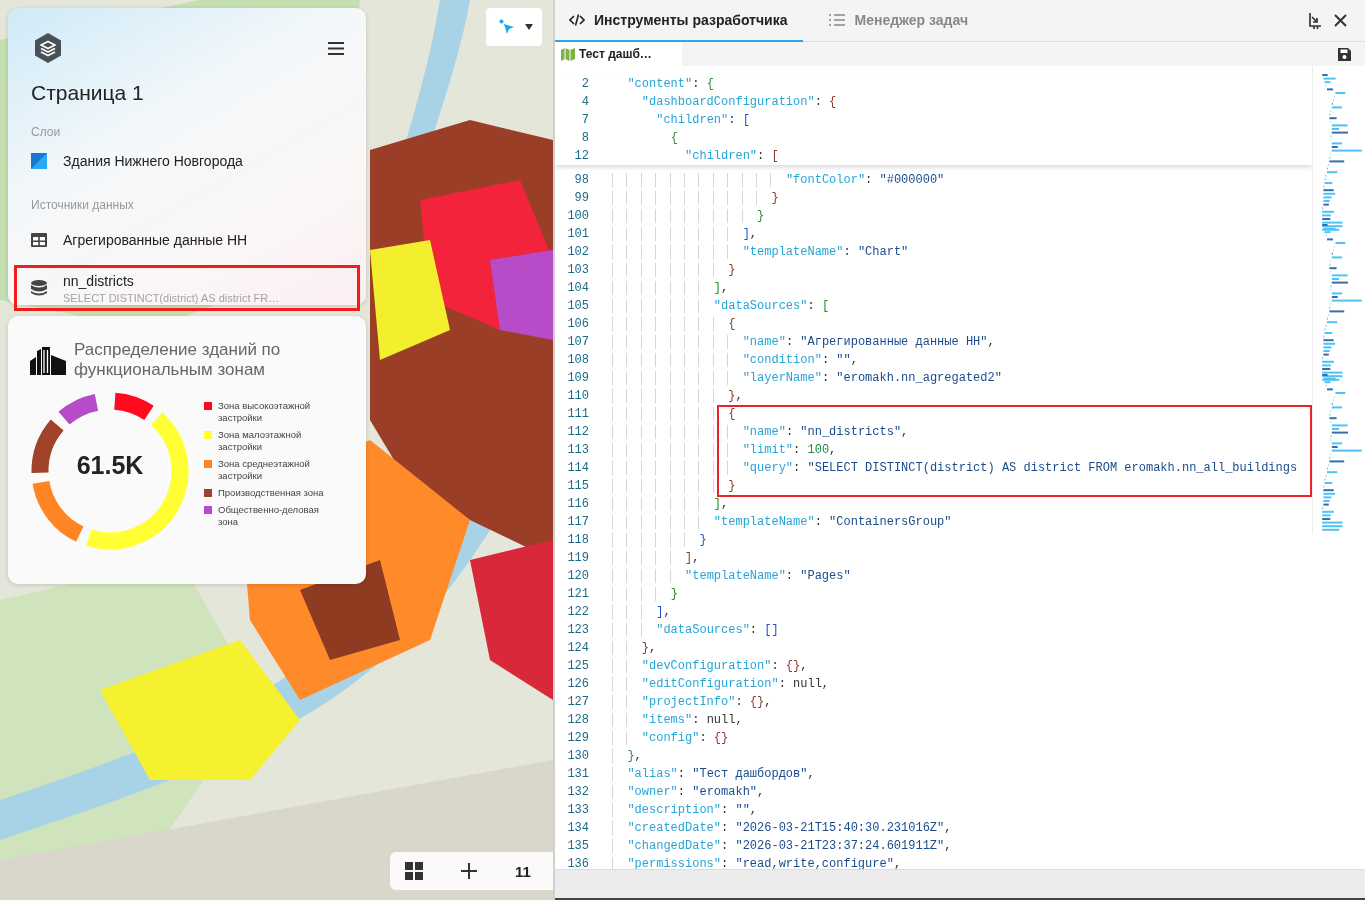 Image resolution: width=1365 pixels, height=900 pixels. What do you see at coordinates (577, 270) in the screenshot?
I see `line-number: 103` at bounding box center [577, 270].